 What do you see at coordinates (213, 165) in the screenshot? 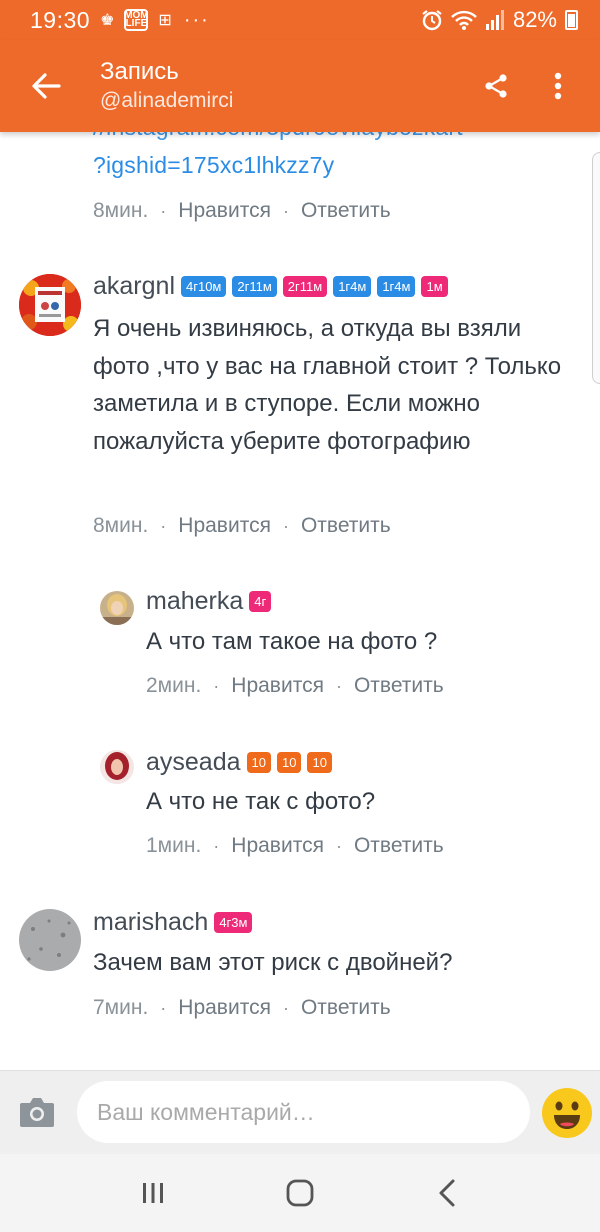
I see `comment-link: ?igshid=175xc1lhkzz7y` at bounding box center [213, 165].